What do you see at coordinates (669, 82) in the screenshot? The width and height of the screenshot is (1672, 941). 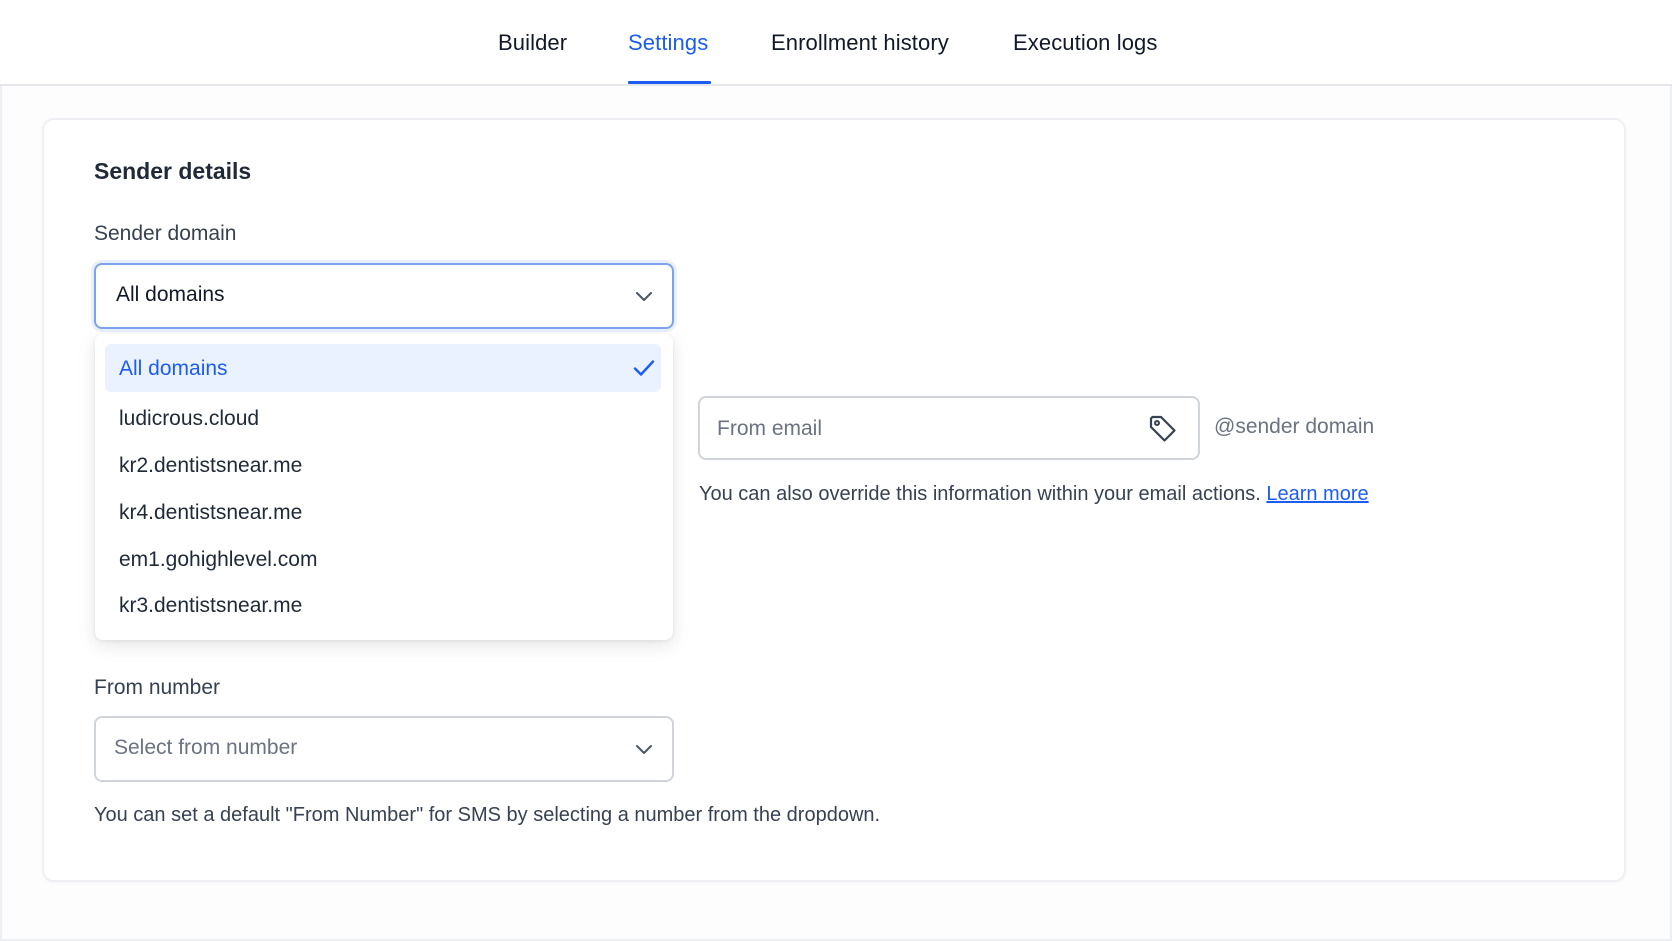 I see `active-tab-indicator` at bounding box center [669, 82].